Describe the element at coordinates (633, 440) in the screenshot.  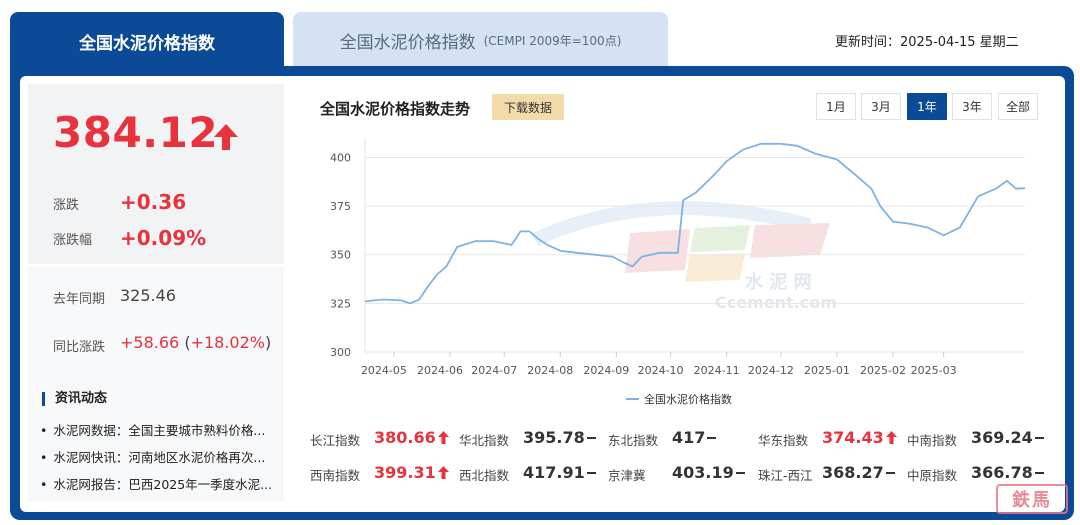
I see `regional-index-name: 东北指数` at that location.